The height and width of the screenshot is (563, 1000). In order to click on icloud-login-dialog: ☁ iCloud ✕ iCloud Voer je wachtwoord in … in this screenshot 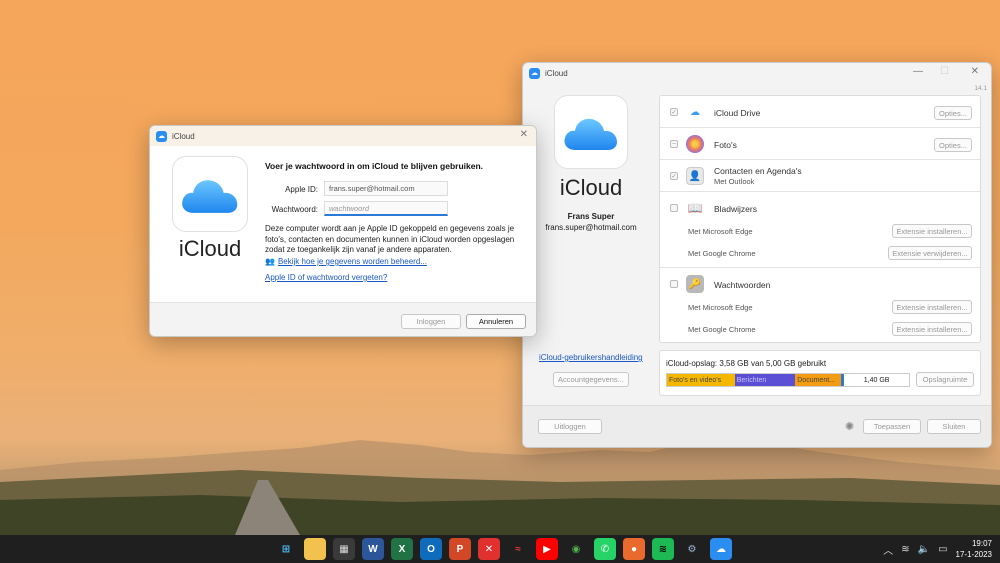, I will do `click(343, 231)`.